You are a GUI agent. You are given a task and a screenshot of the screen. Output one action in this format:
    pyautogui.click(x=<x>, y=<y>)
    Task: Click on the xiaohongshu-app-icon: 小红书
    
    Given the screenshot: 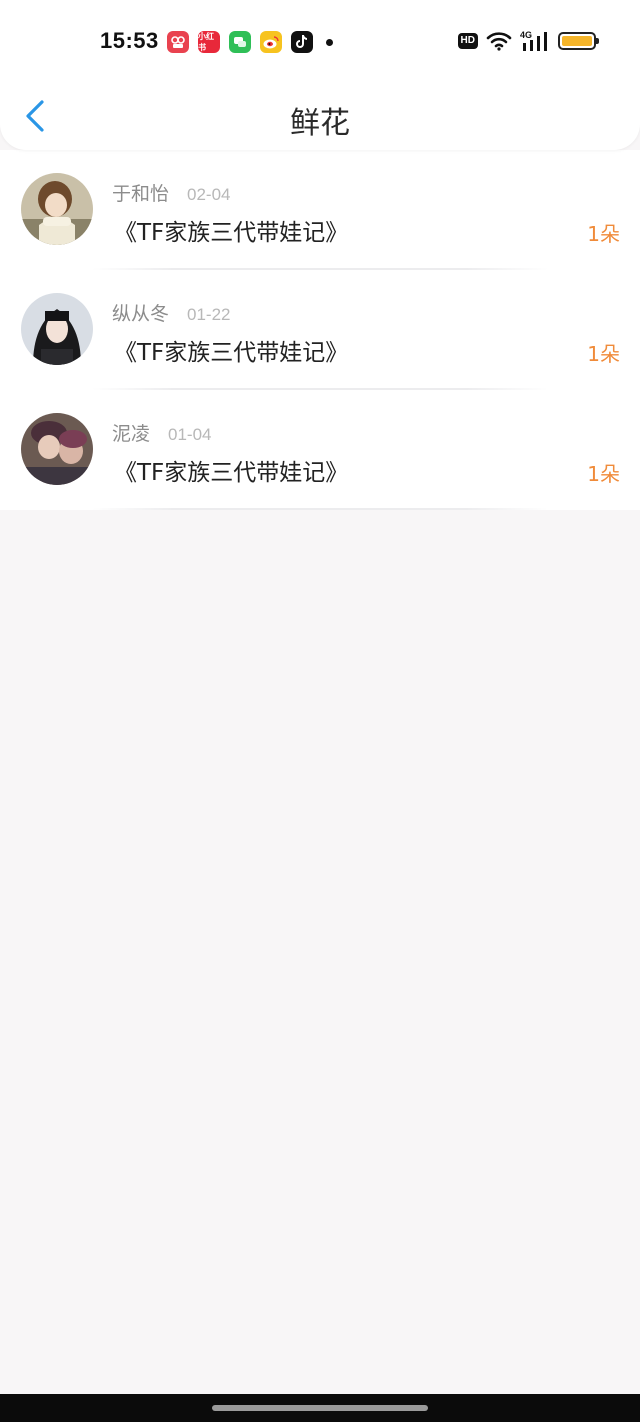 What is the action you would take?
    pyautogui.click(x=209, y=42)
    